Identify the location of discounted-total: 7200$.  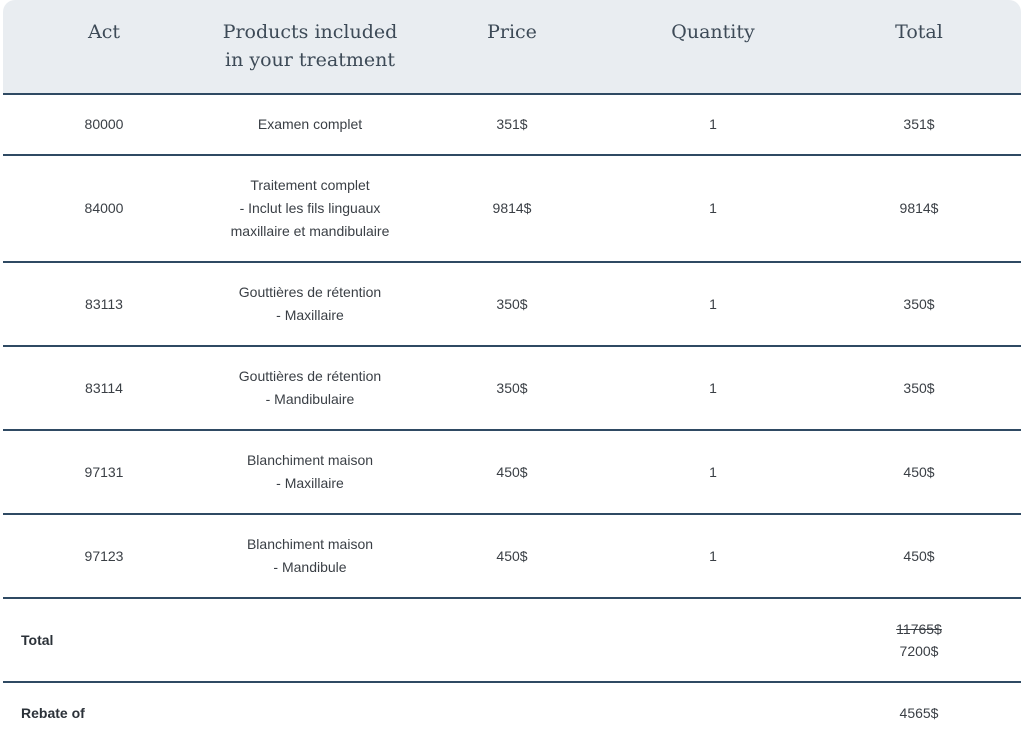
(919, 651).